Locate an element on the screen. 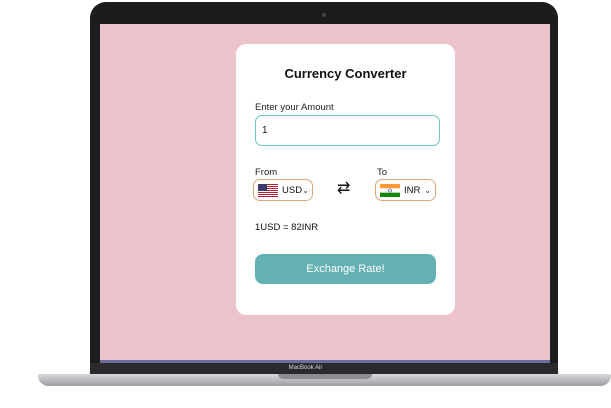 Image resolution: width=611 pixels, height=408 pixels. to-currency-value: INR is located at coordinates (412, 190).